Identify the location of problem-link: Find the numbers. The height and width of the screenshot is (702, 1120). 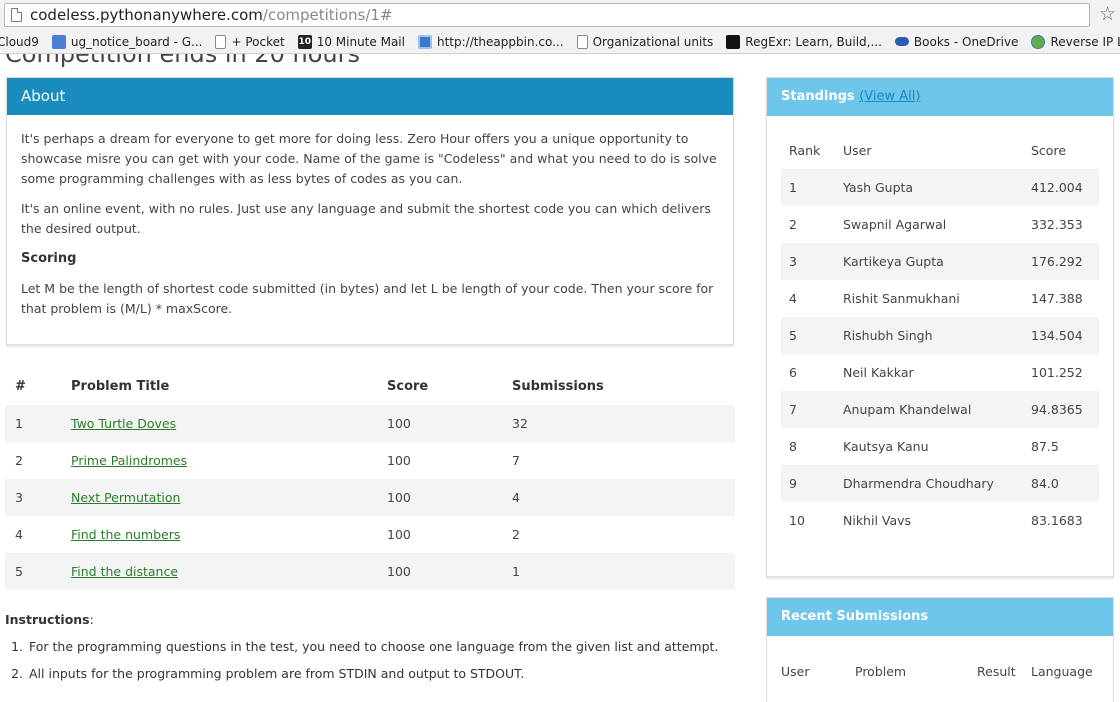
(125, 534).